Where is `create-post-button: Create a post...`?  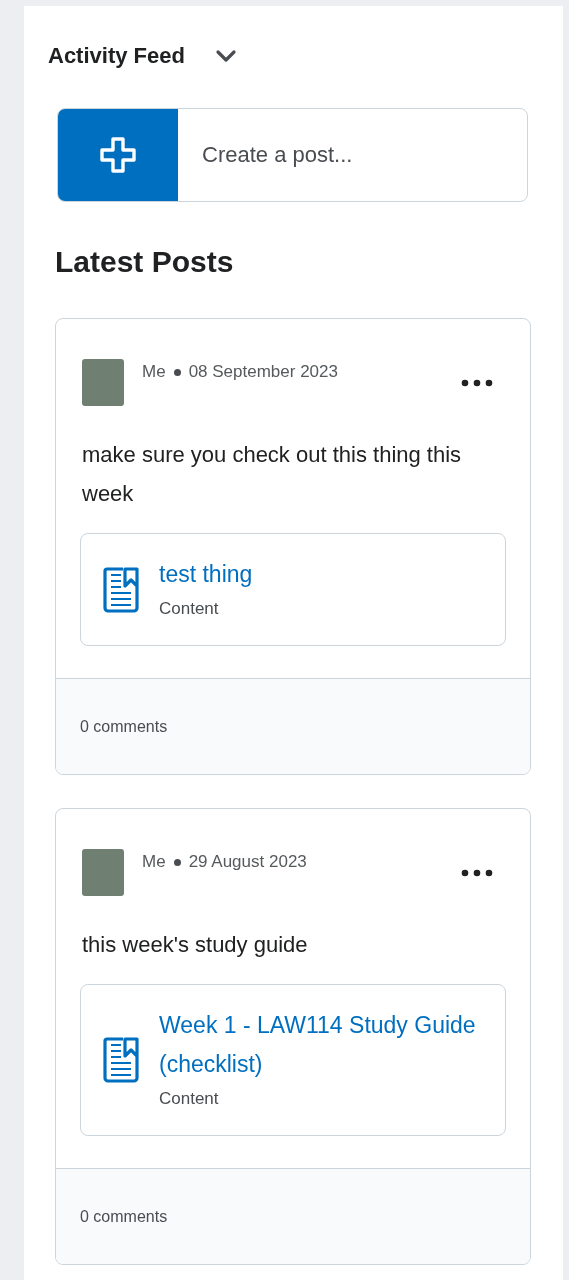
create-post-button: Create a post... is located at coordinates (292, 155).